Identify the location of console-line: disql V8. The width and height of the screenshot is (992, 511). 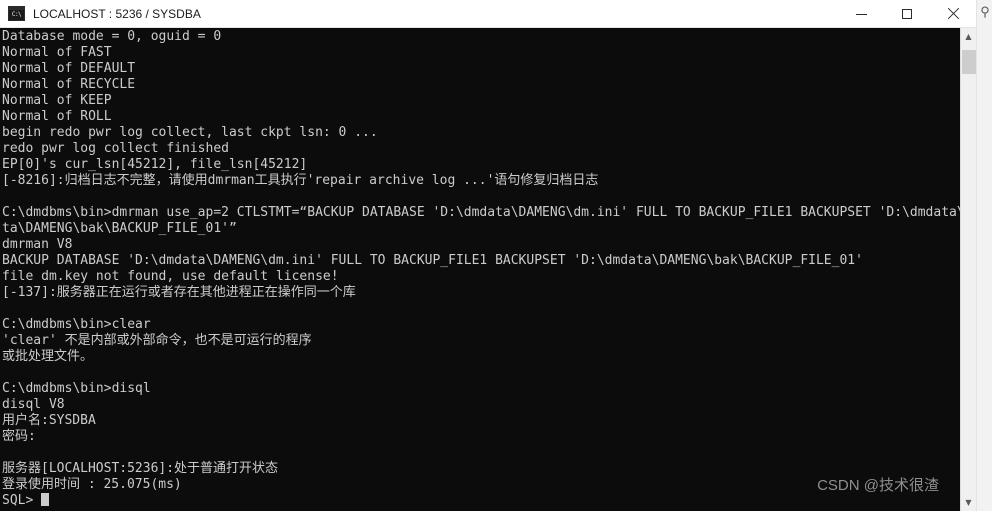
(33, 404).